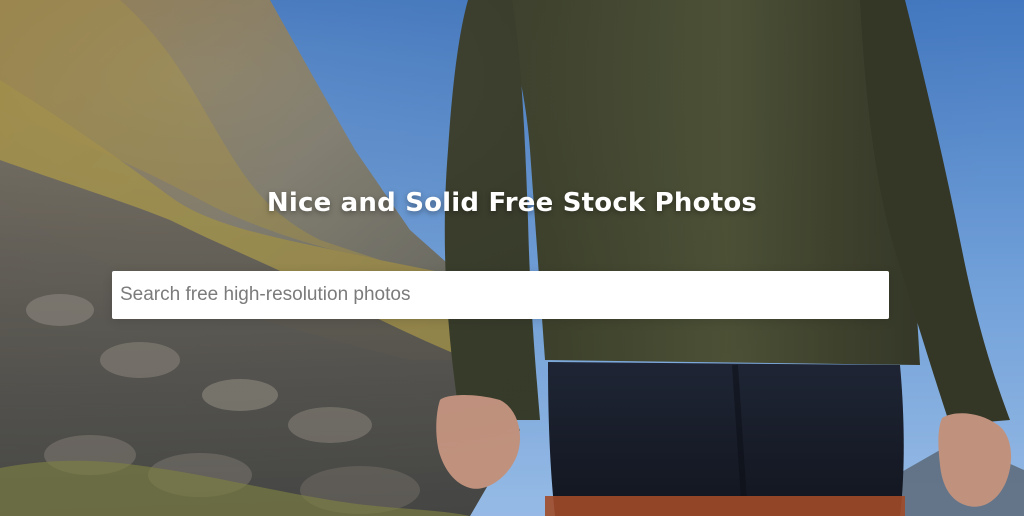 The width and height of the screenshot is (1024, 516). I want to click on search-input, so click(498, 295).